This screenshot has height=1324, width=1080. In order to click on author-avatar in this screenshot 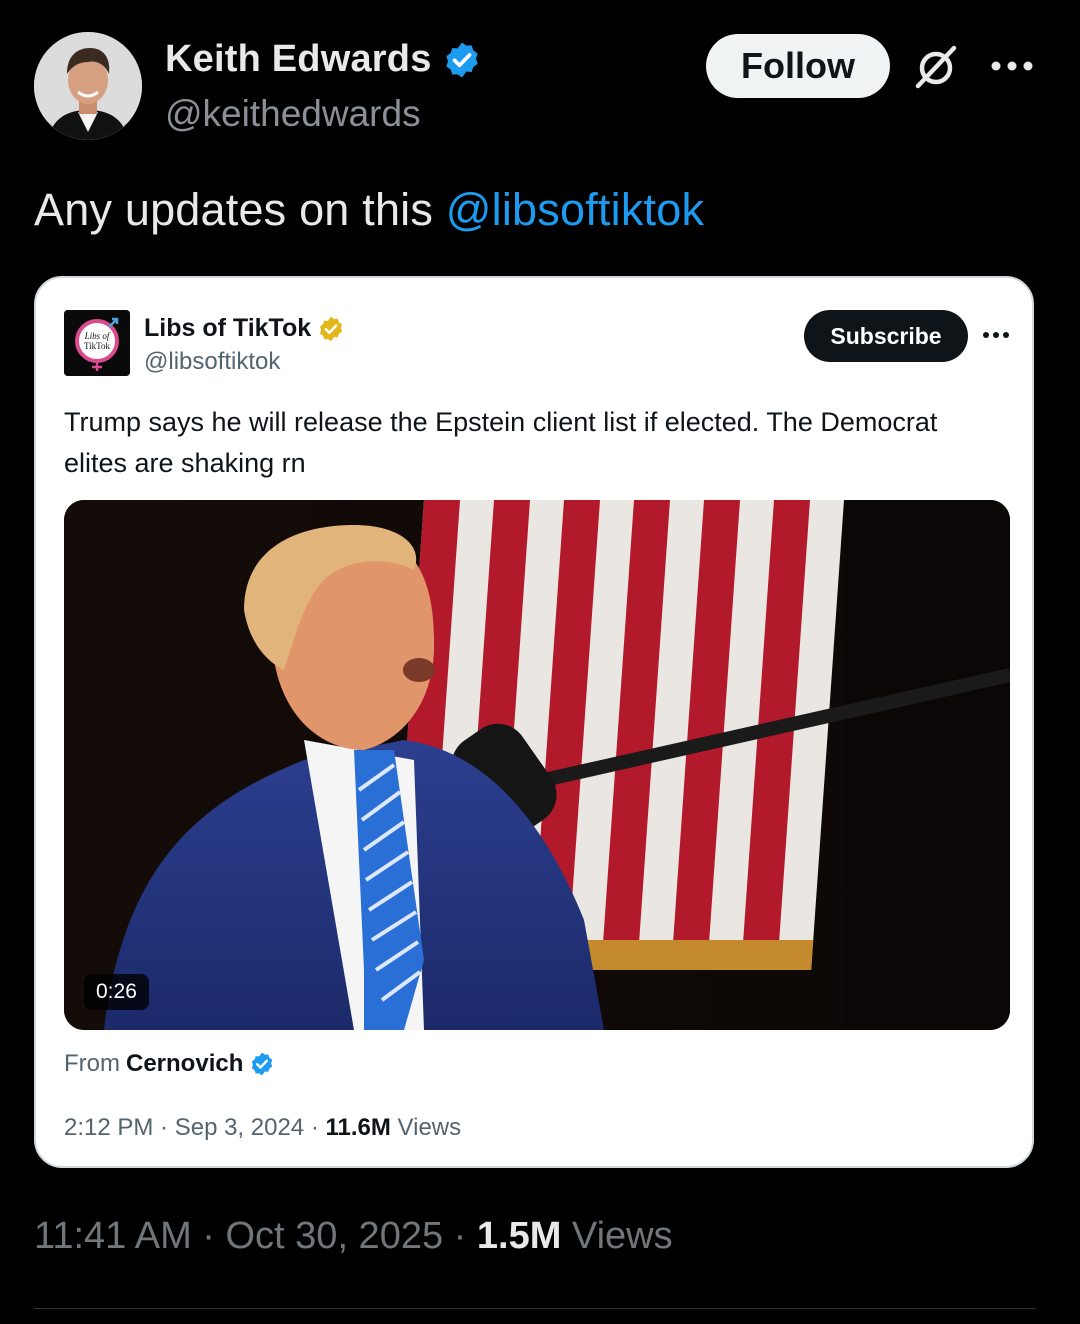, I will do `click(88, 86)`.